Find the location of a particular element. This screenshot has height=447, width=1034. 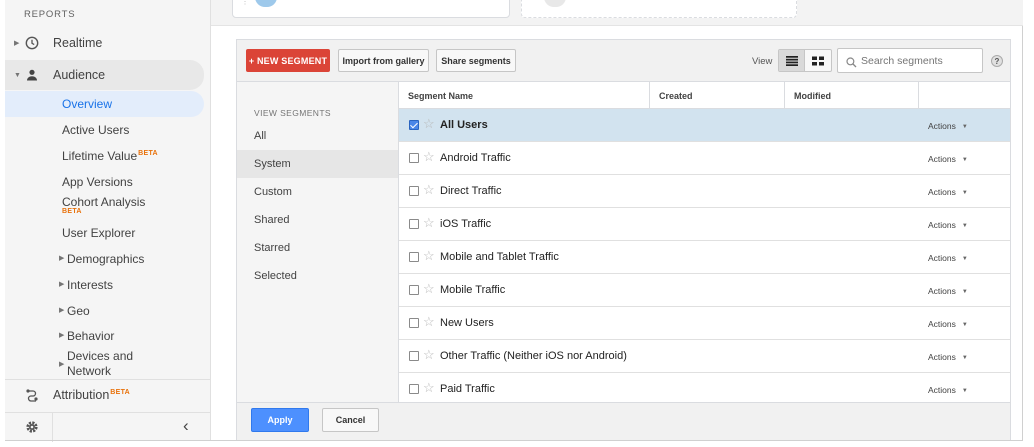

nav-subitem-user-explorer: User Explorer is located at coordinates (108, 233).